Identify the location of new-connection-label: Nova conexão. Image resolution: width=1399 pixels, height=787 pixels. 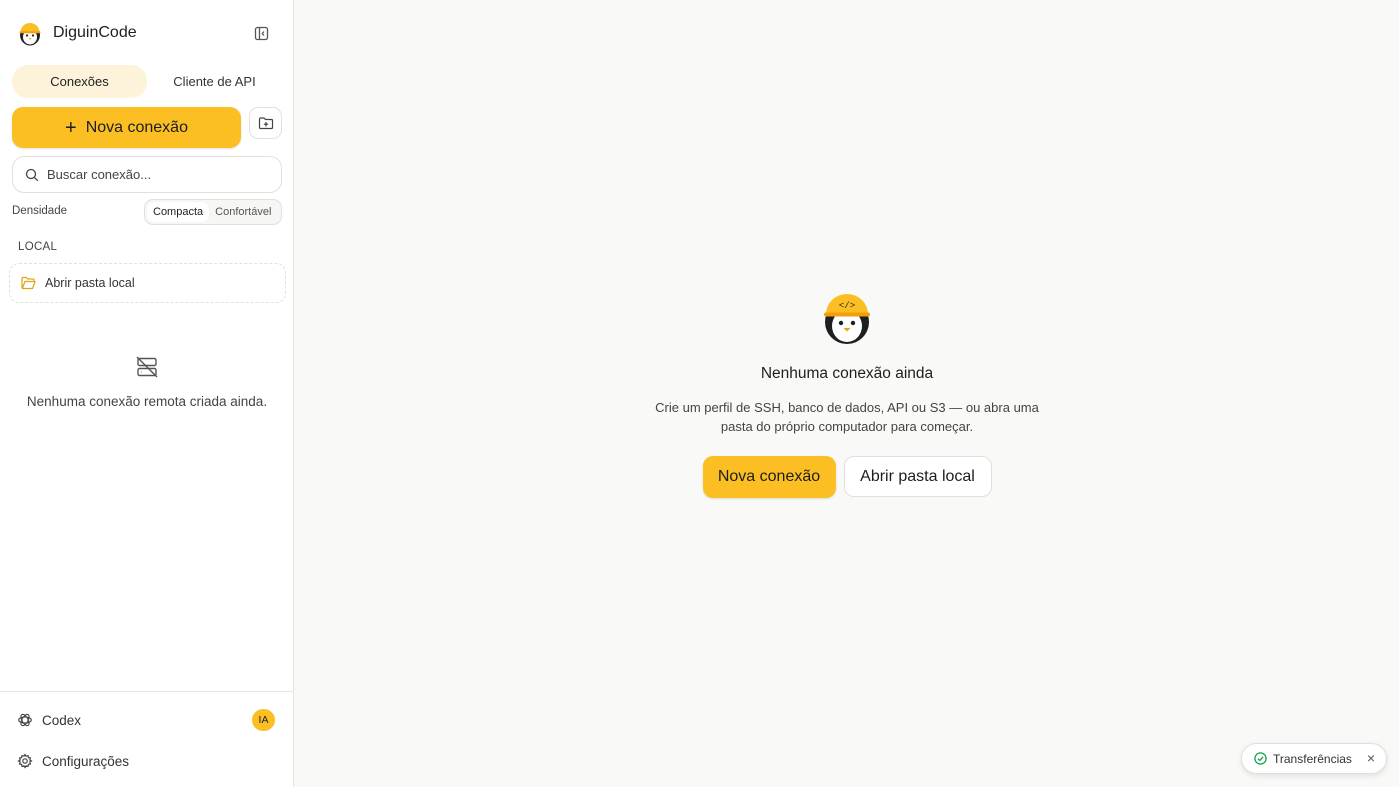
(136, 127).